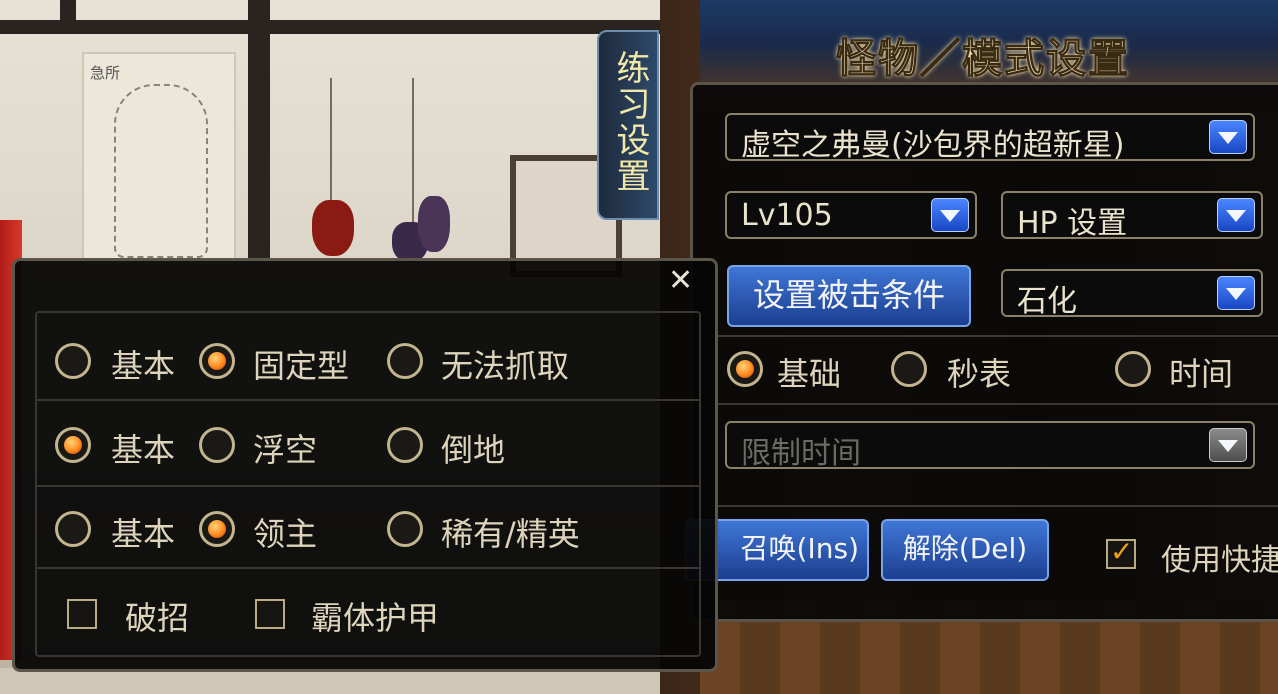 The height and width of the screenshot is (694, 1278). I want to click on rank-radio-basic-label: 基本, so click(143, 534).